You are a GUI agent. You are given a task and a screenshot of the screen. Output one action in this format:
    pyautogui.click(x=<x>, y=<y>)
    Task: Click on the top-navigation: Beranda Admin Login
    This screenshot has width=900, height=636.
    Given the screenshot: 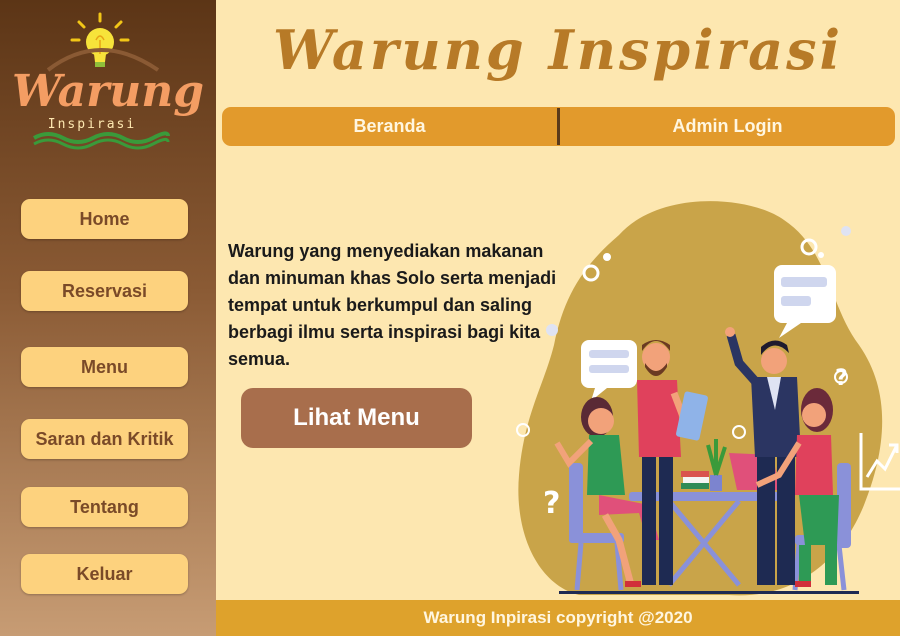 What is the action you would take?
    pyautogui.click(x=558, y=126)
    